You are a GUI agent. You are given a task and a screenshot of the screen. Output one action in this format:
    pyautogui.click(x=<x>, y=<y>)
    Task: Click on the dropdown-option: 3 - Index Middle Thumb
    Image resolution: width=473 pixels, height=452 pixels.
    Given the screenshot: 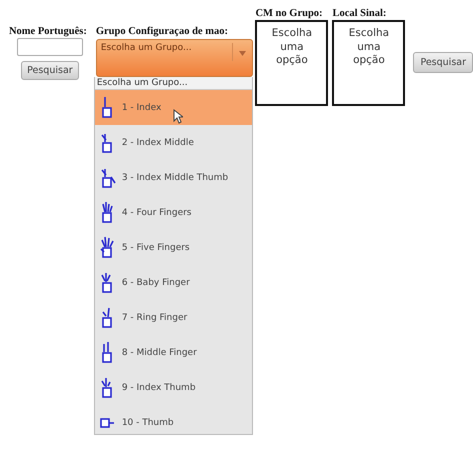 What is the action you would take?
    pyautogui.click(x=173, y=177)
    